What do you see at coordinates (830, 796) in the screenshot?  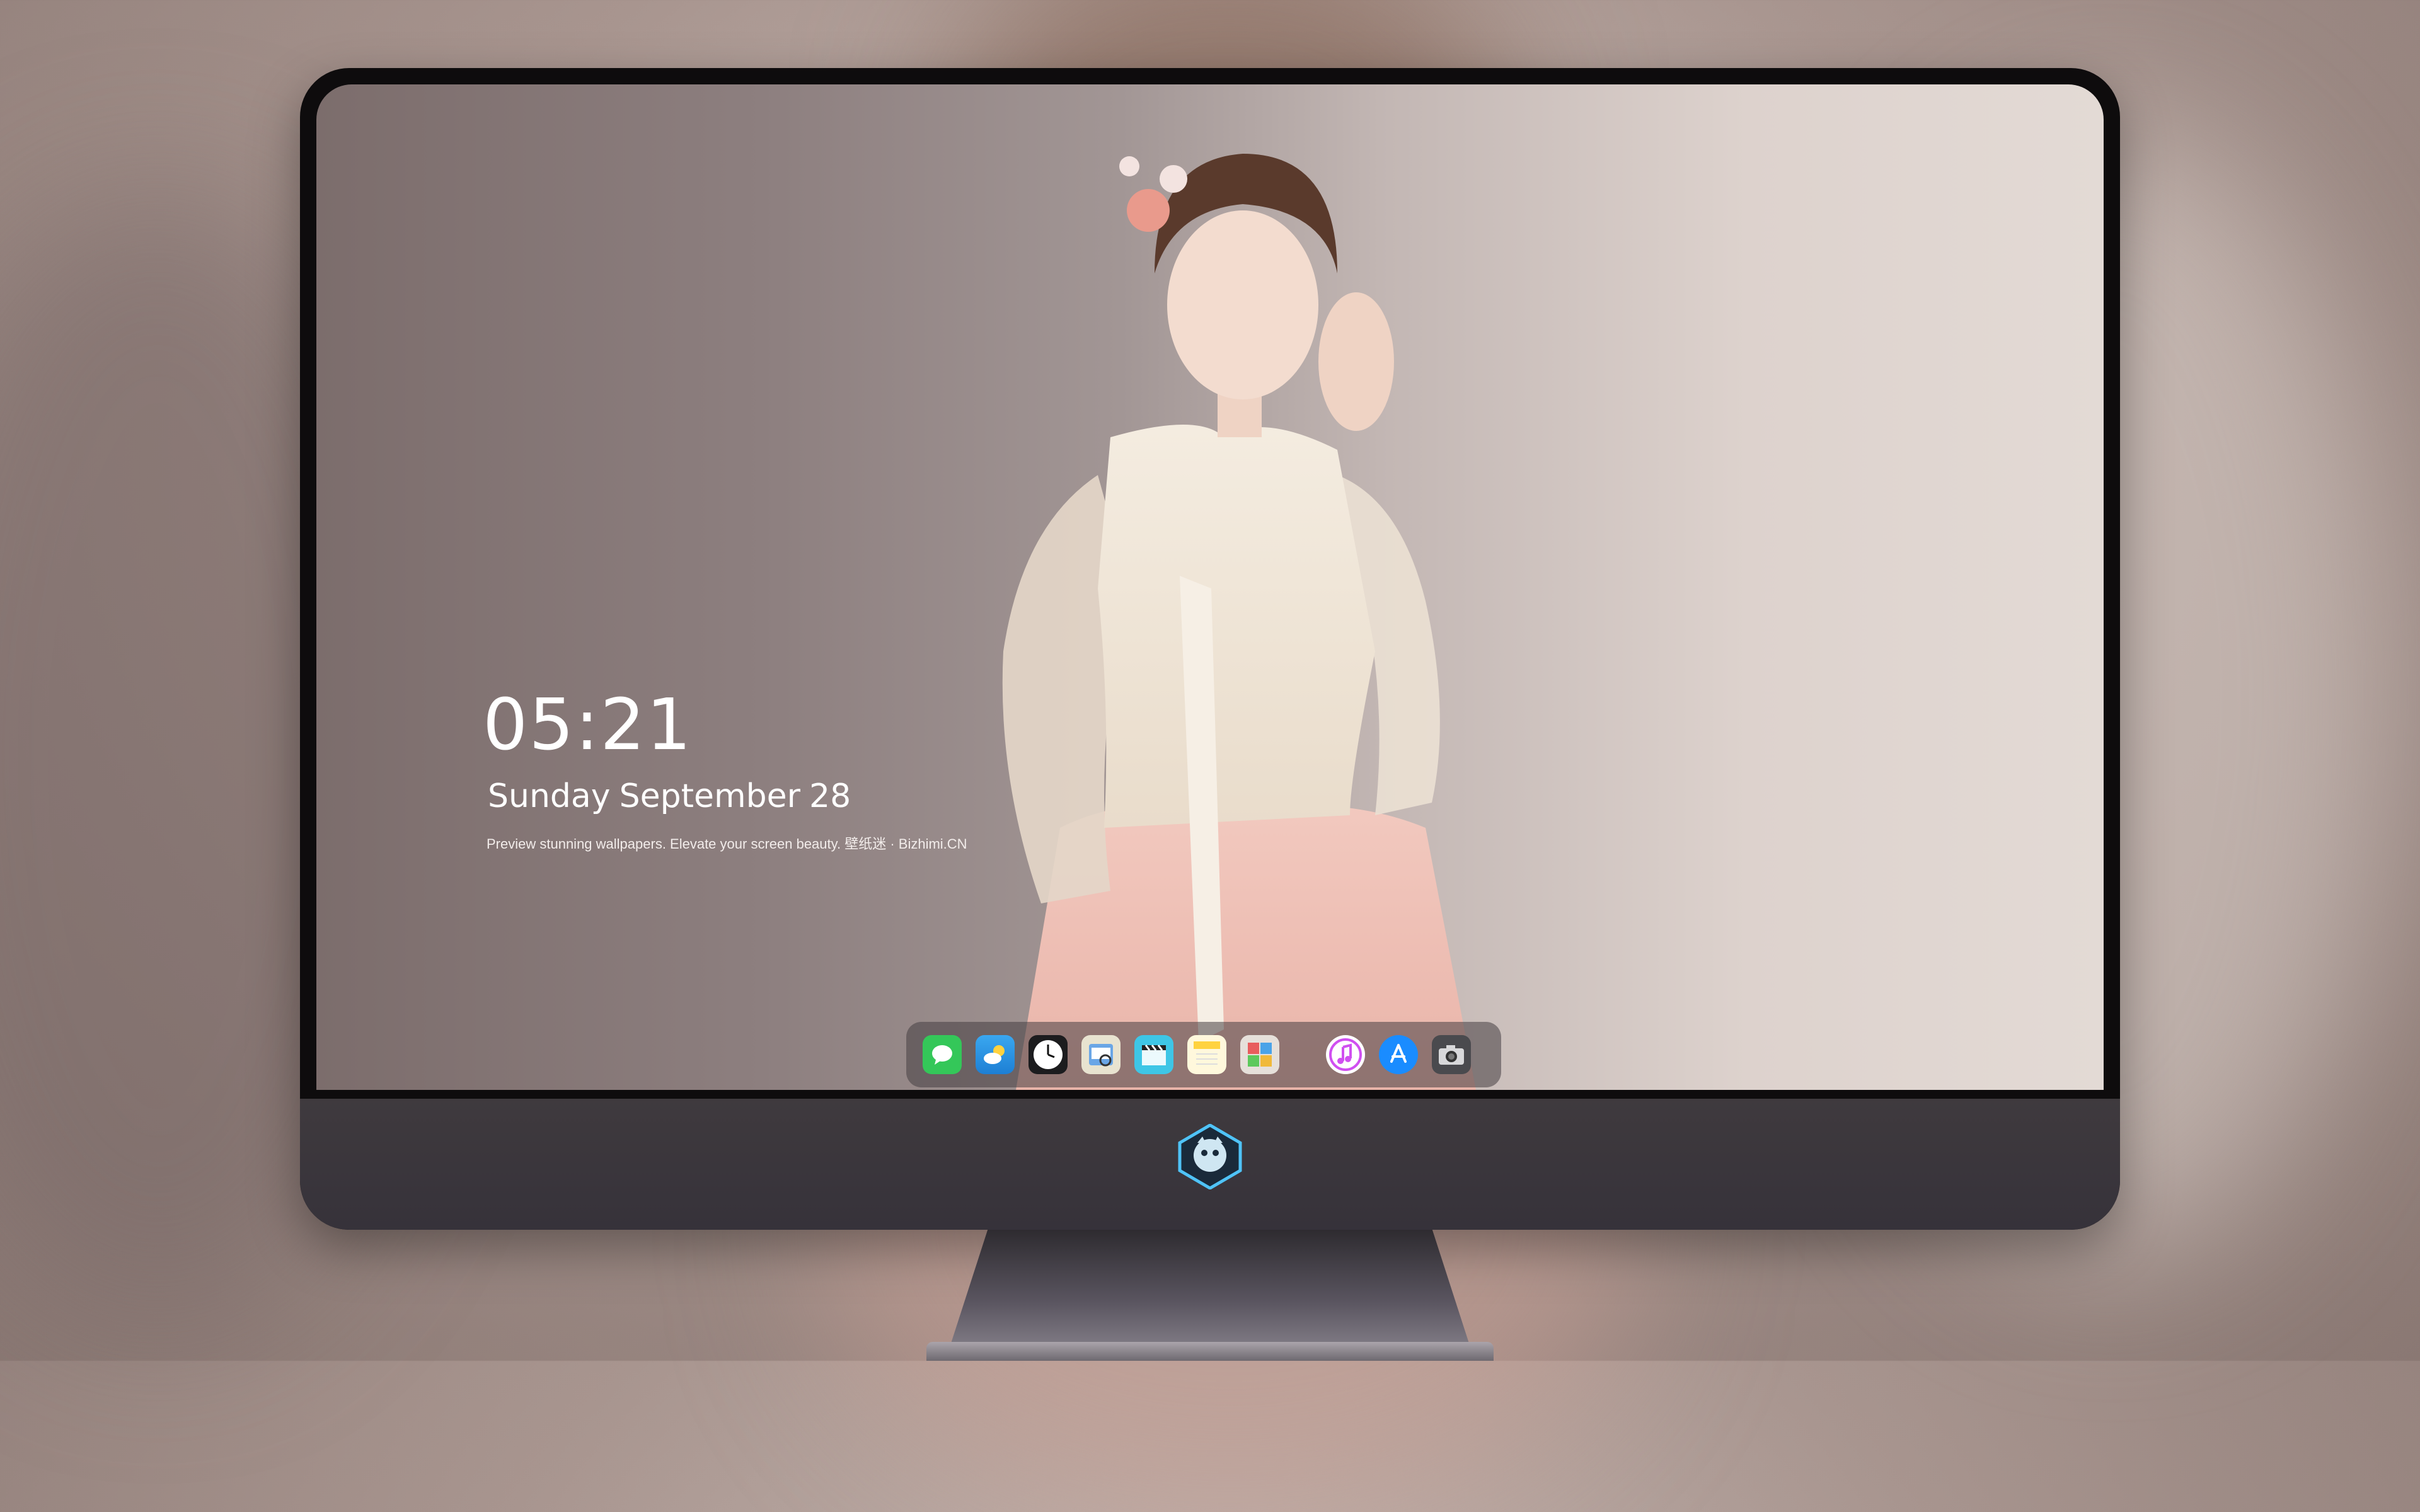 I see `date-day: 28` at bounding box center [830, 796].